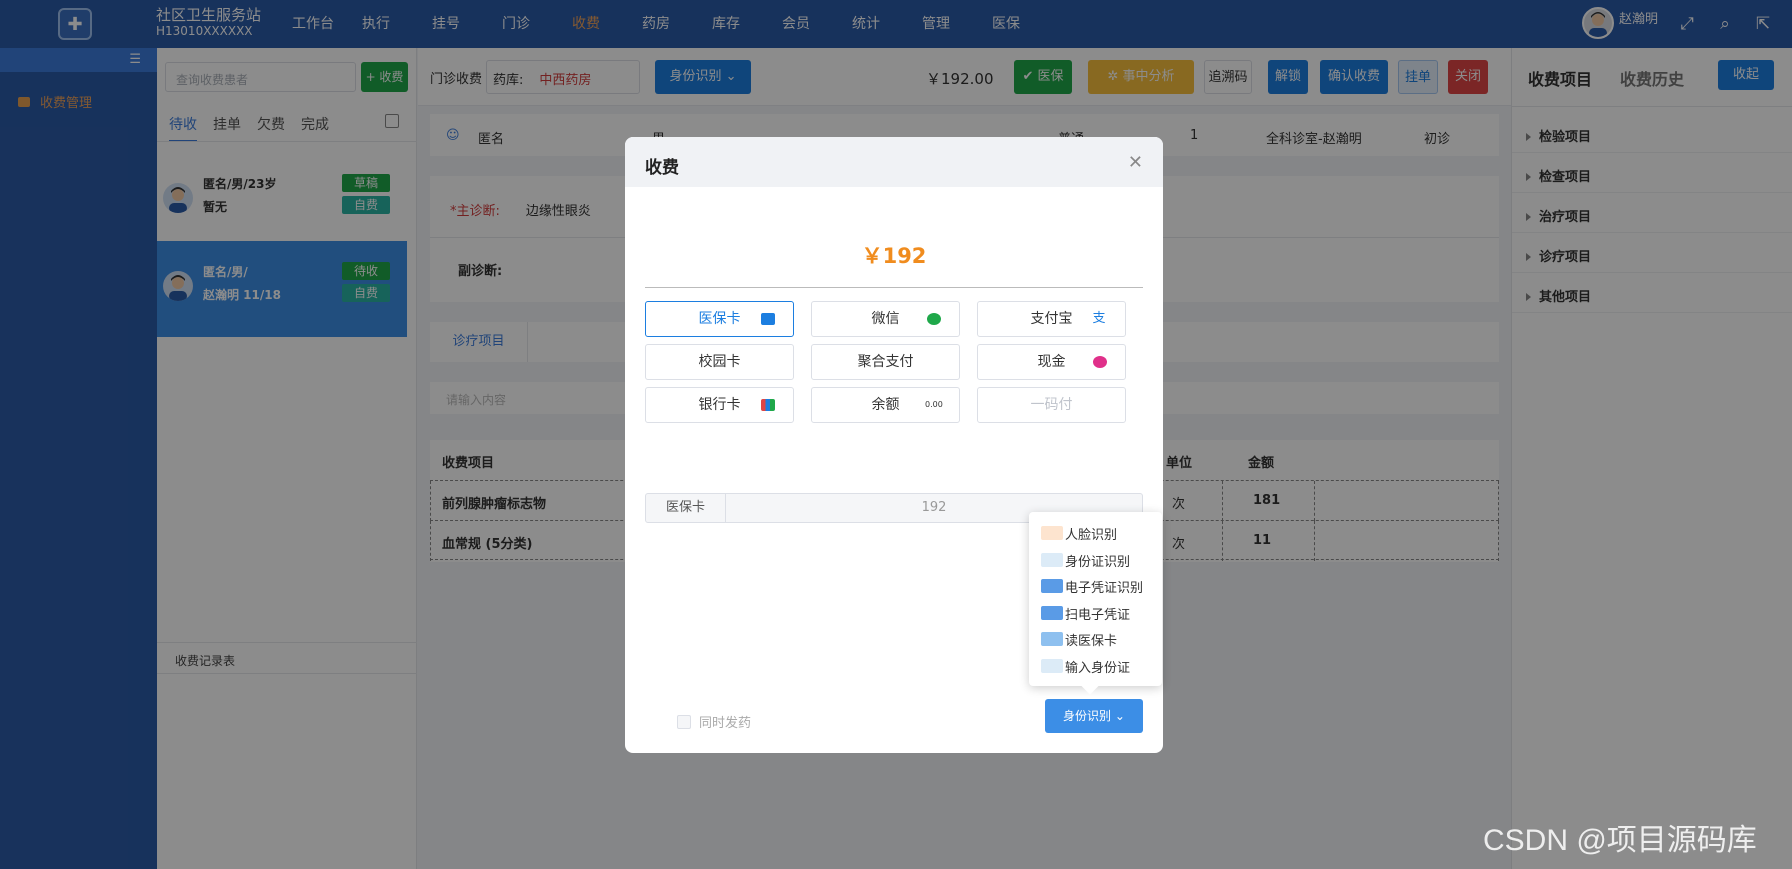 The image size is (1792, 869). Describe the element at coordinates (894, 162) in the screenshot. I see `modal-header: 收费 ✕` at that location.